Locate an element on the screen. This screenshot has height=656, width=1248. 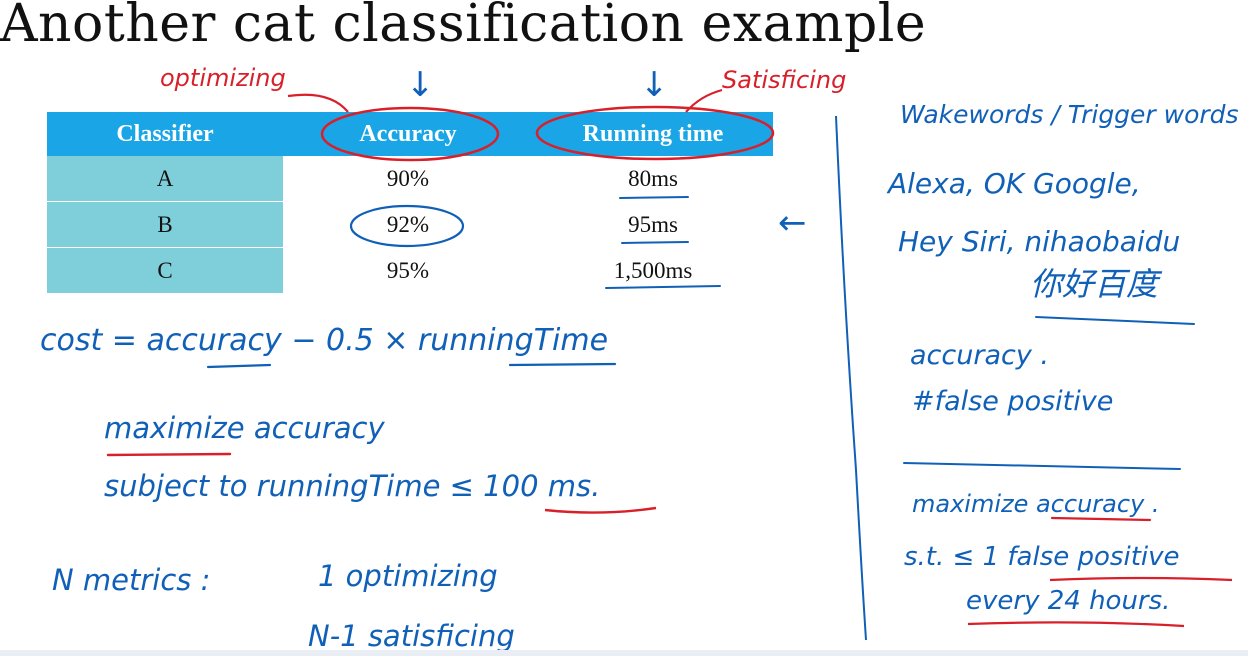
optimizing-label: optimizing is located at coordinates (223, 78).